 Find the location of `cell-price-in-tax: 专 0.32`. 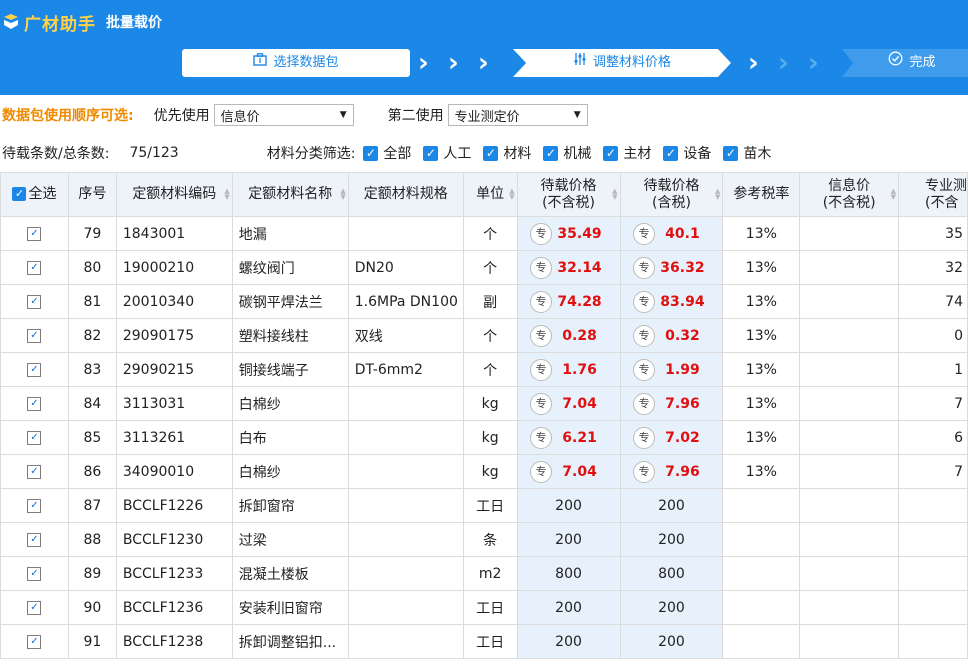

cell-price-in-tax: 专 0.32 is located at coordinates (671, 335).